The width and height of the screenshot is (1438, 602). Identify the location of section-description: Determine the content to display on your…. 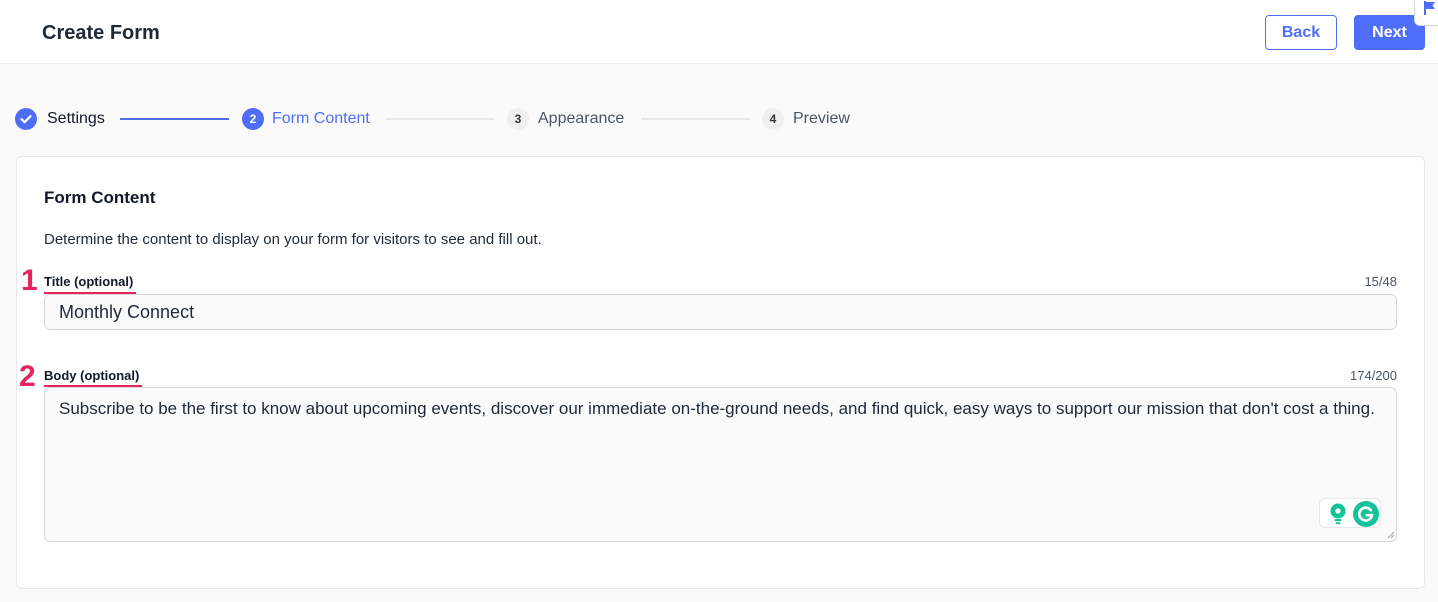
(293, 239).